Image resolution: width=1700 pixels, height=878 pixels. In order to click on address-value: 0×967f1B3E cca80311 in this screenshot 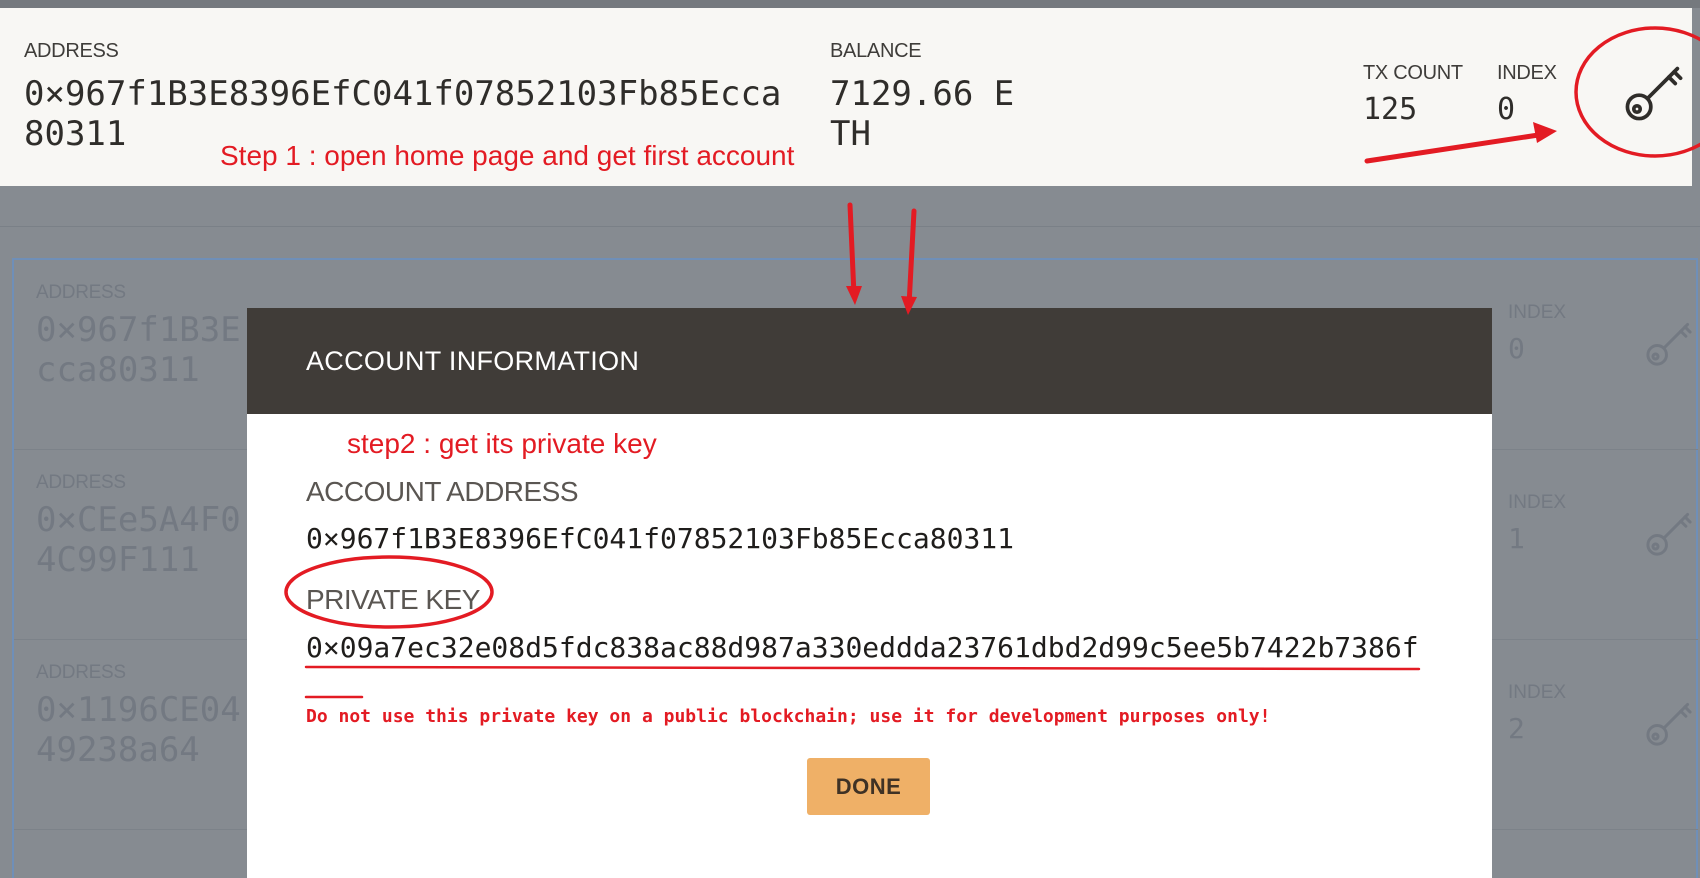, I will do `click(138, 350)`.